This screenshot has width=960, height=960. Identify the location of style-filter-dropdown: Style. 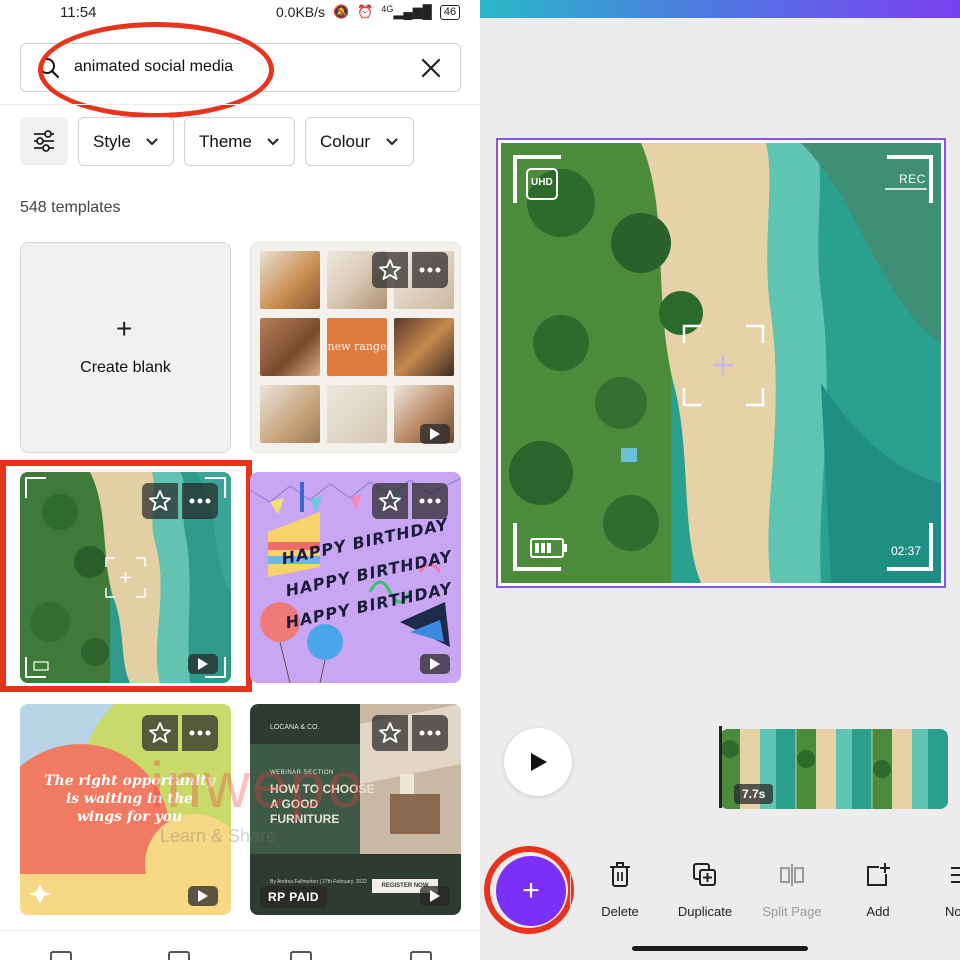
(126, 141).